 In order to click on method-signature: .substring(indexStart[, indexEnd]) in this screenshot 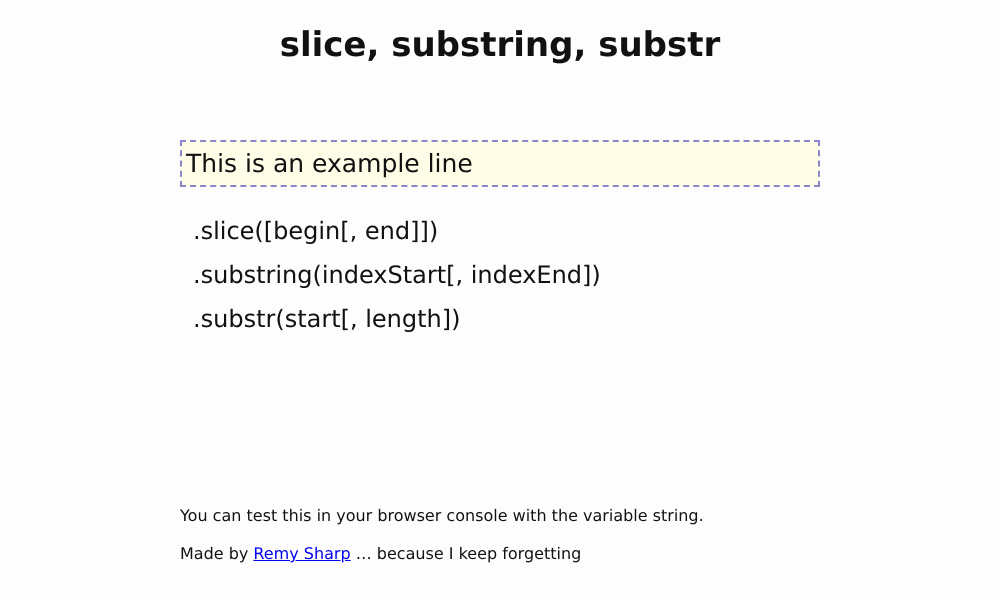, I will do `click(397, 275)`.